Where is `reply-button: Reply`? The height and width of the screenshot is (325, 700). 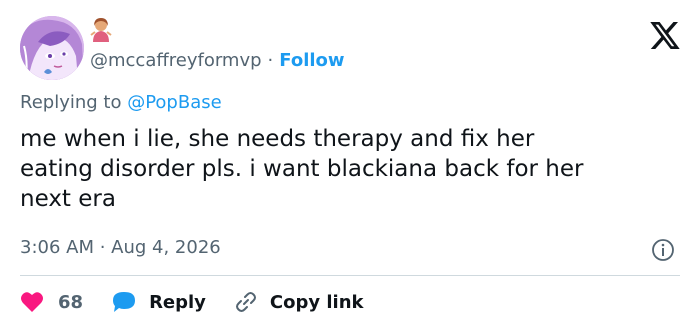
reply-button: Reply is located at coordinates (172, 302).